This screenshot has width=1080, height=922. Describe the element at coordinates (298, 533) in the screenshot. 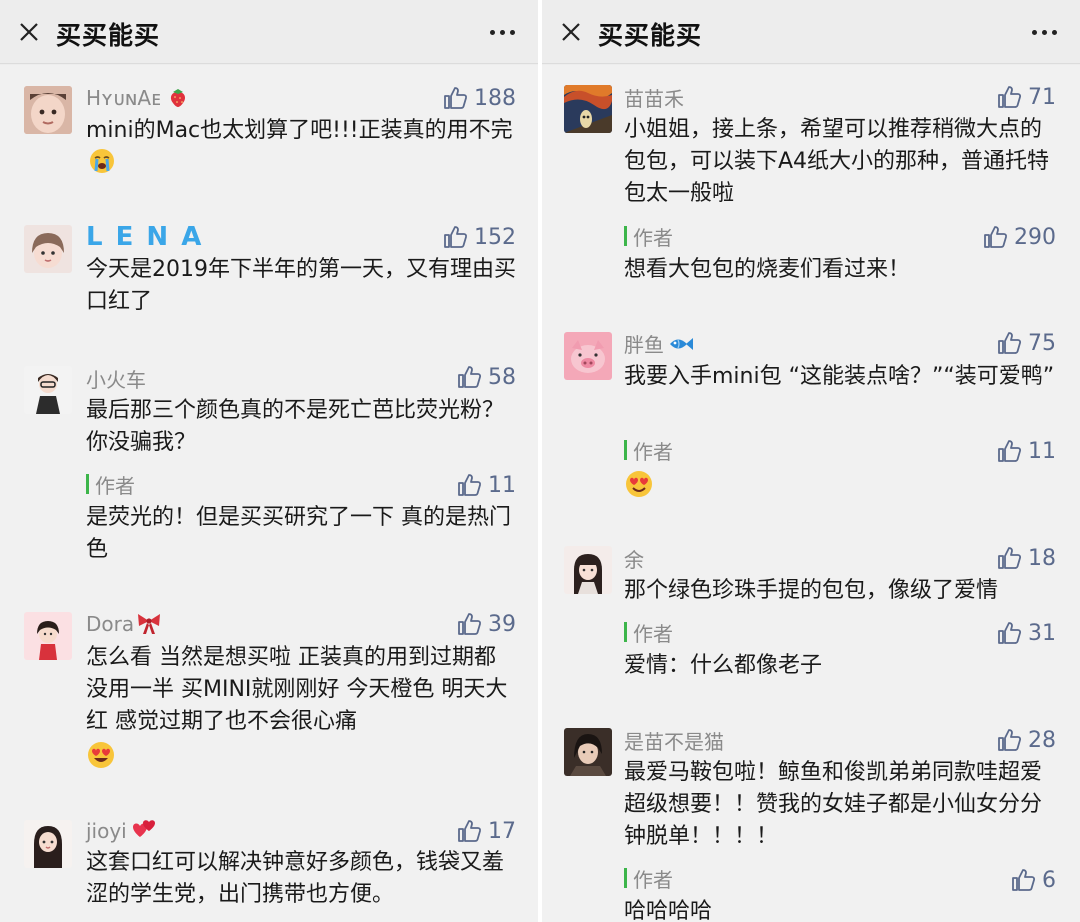

I see `author-reply-text: 是荧光的！但是买买研究了一下 真的是热门色` at that location.